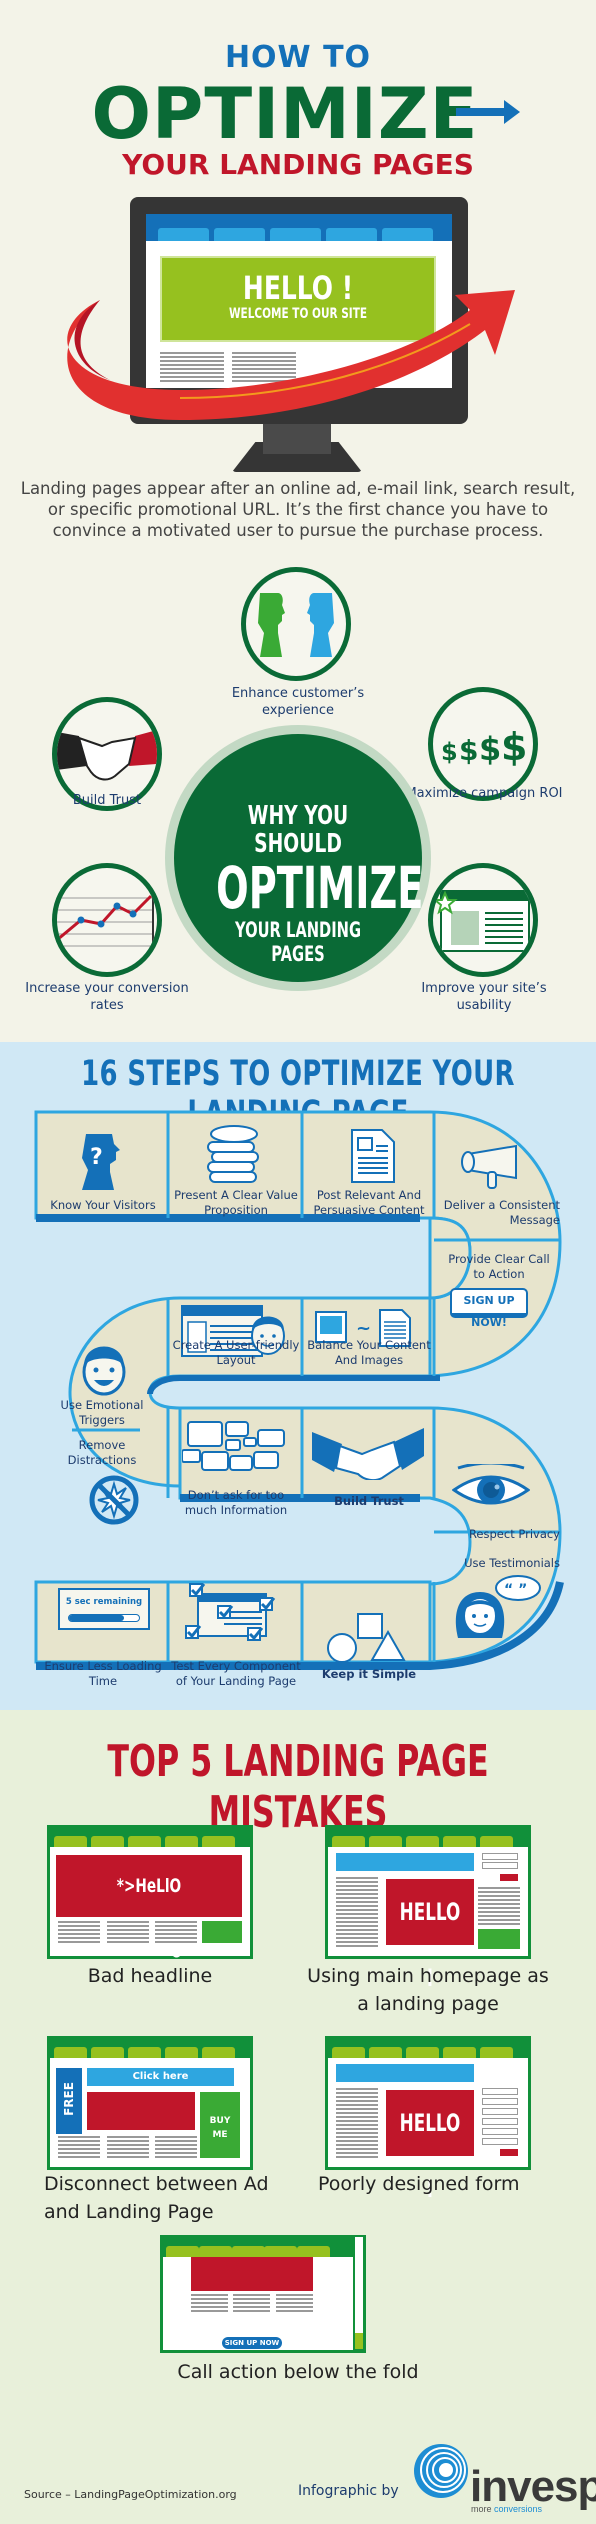  I want to click on step-label: Use Testimonials, so click(512, 1563).